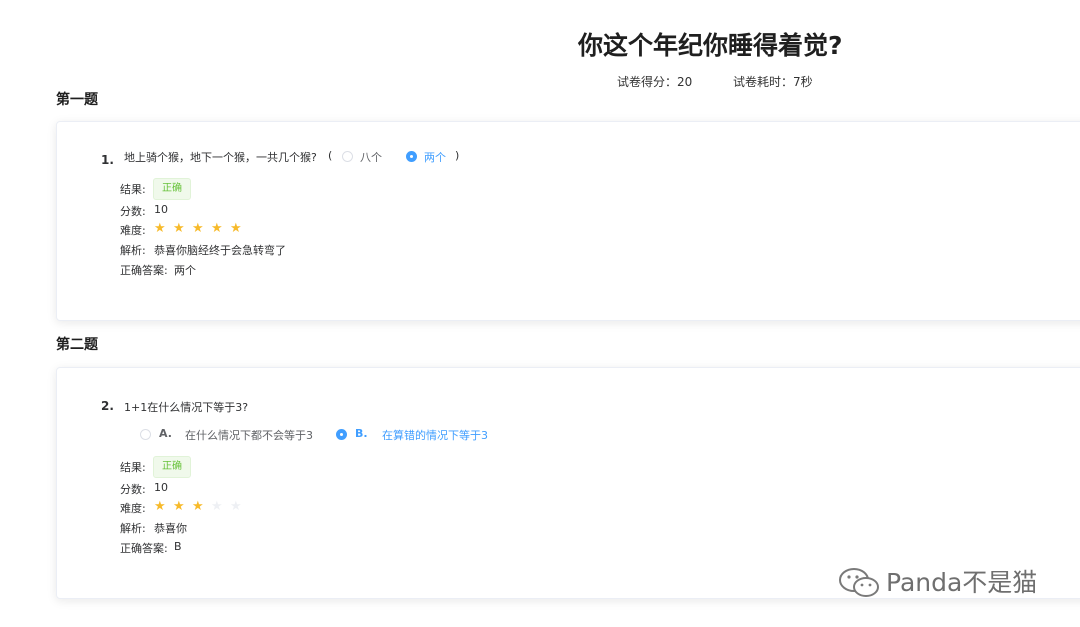  Describe the element at coordinates (859, 582) in the screenshot. I see `wechat-icon` at that location.